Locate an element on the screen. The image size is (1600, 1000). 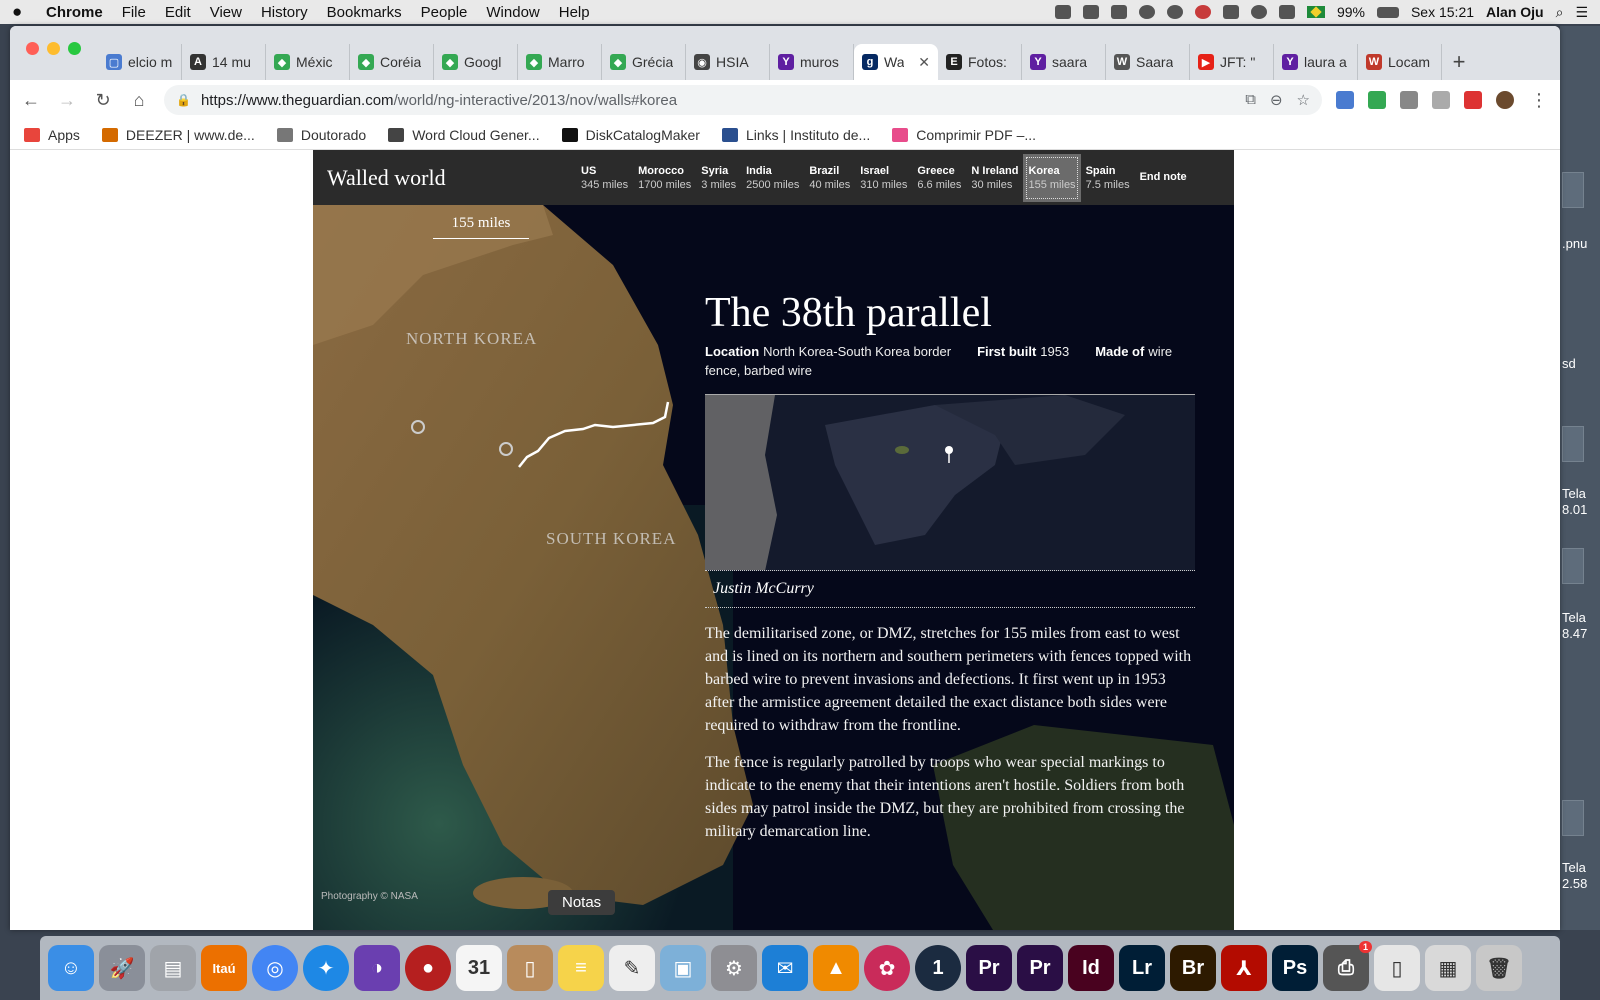
close-tab-icon: ✕ is located at coordinates (924, 62).